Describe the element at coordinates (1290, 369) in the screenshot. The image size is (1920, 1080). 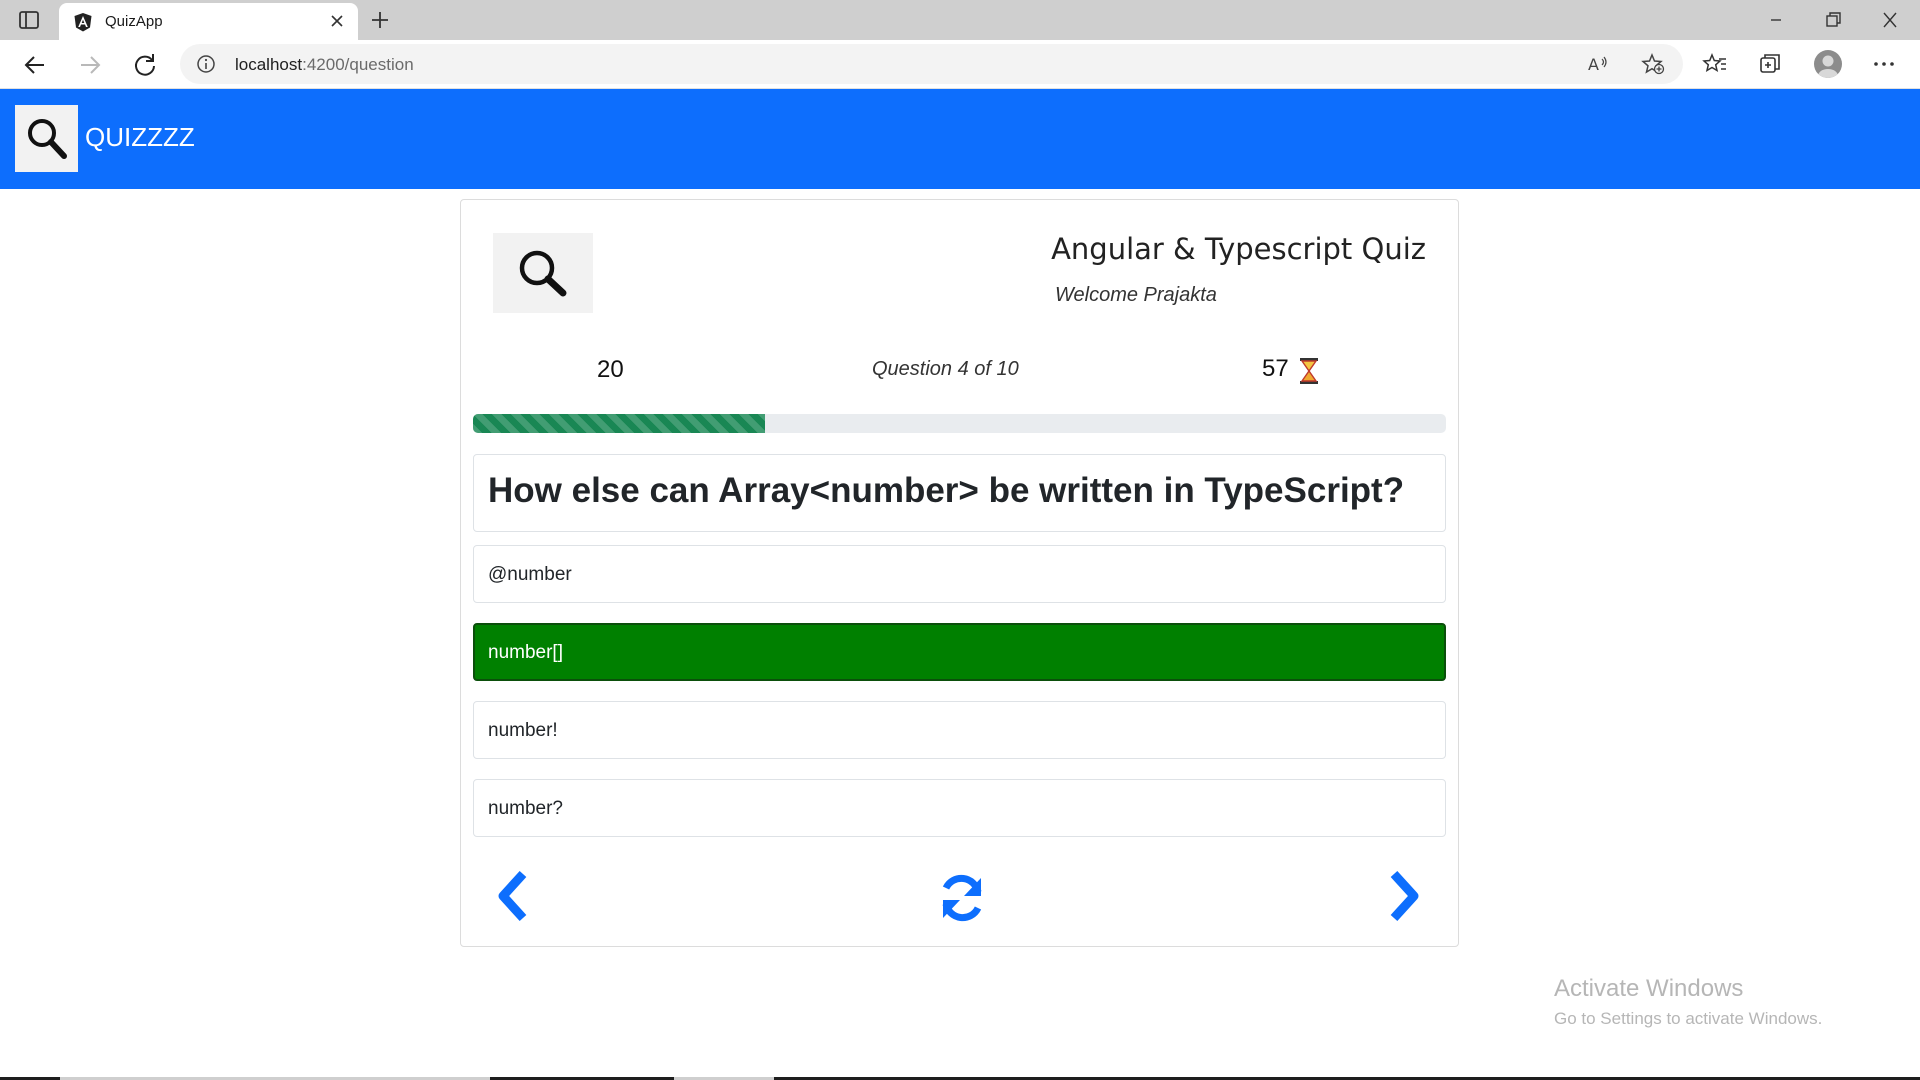
I see `timer: 57` at that location.